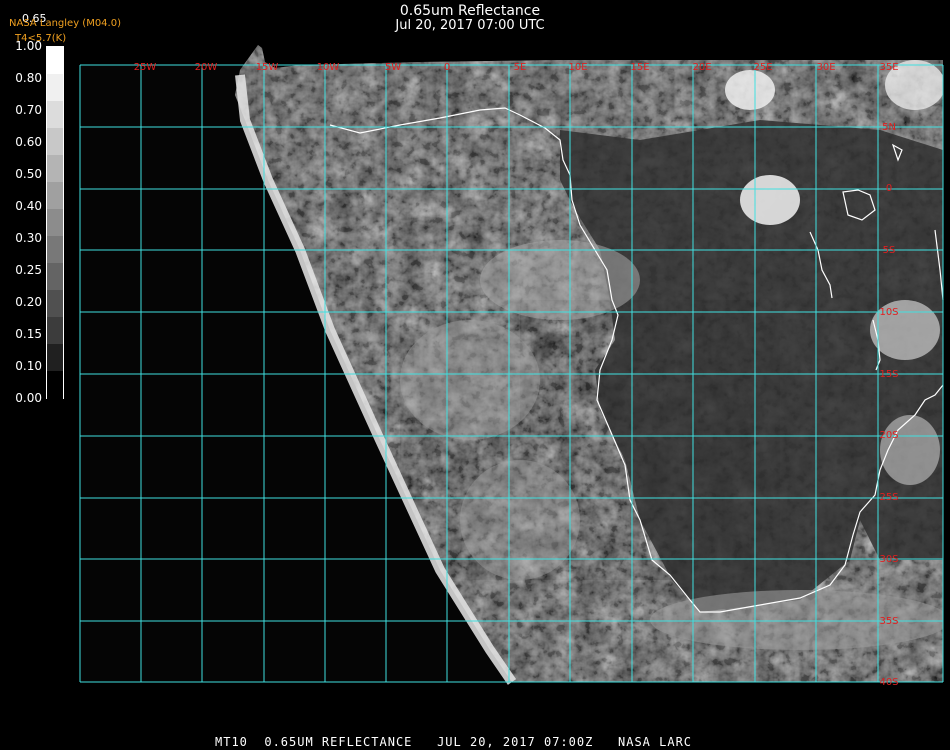  What do you see at coordinates (28, 174) in the screenshot?
I see `colorbar-label: 0.50` at bounding box center [28, 174].